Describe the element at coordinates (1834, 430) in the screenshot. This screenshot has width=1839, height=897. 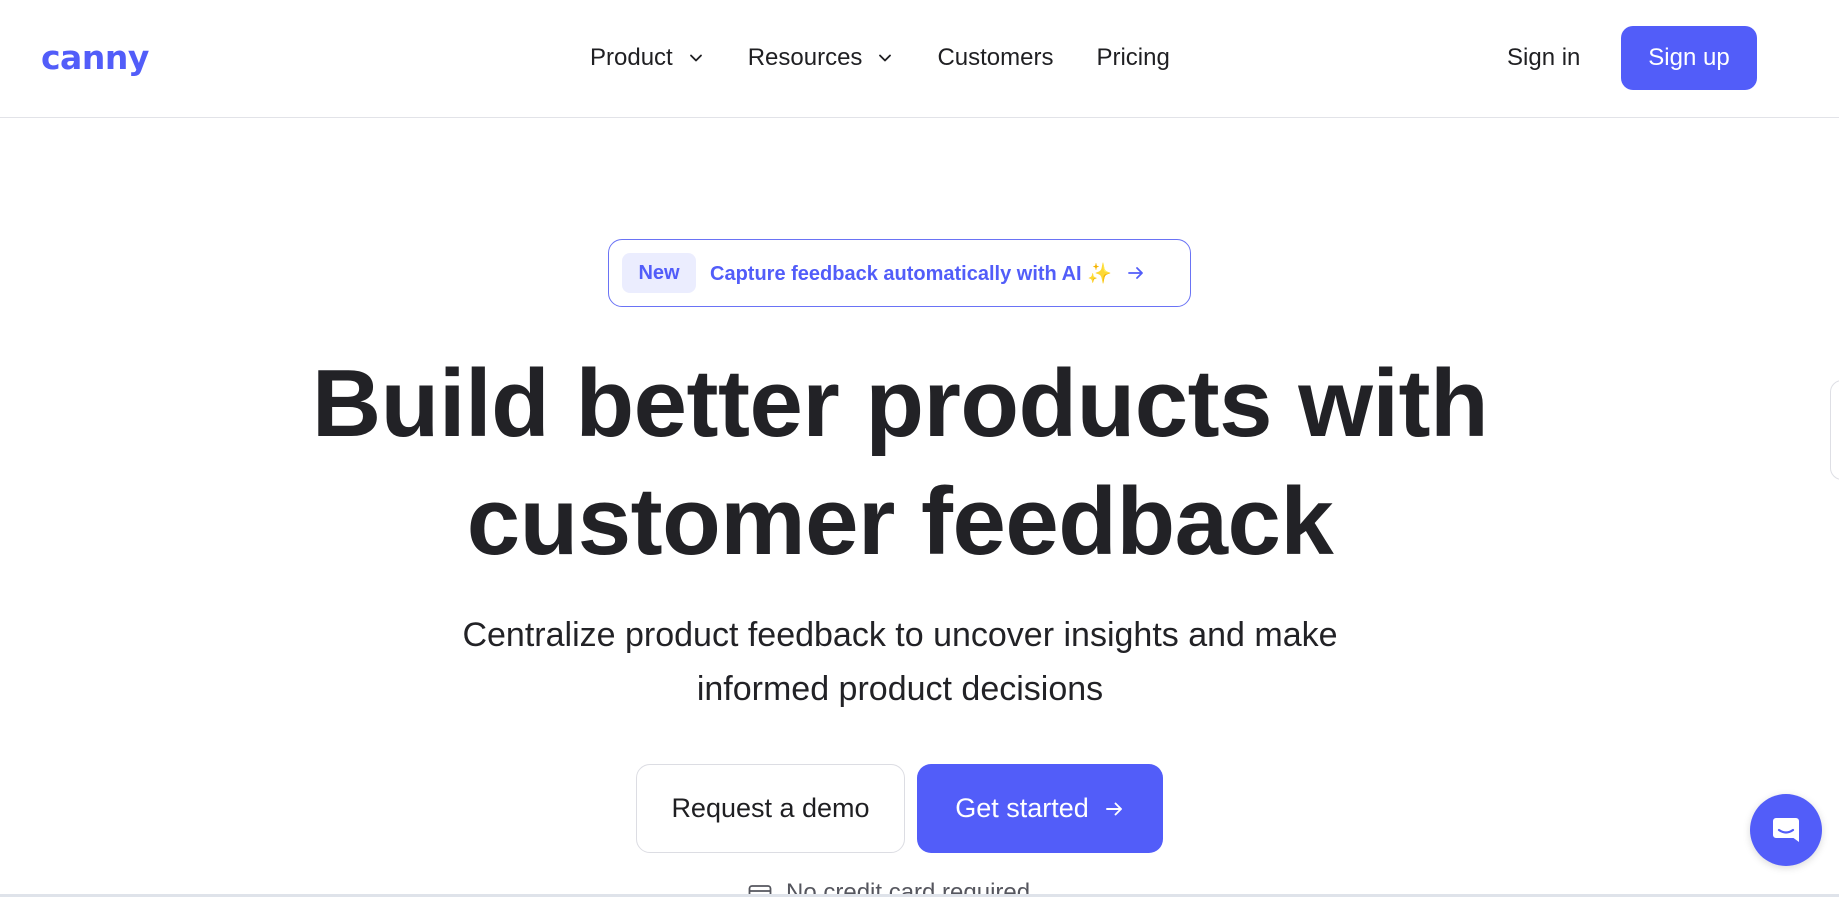
I see `side-panel-edge` at that location.